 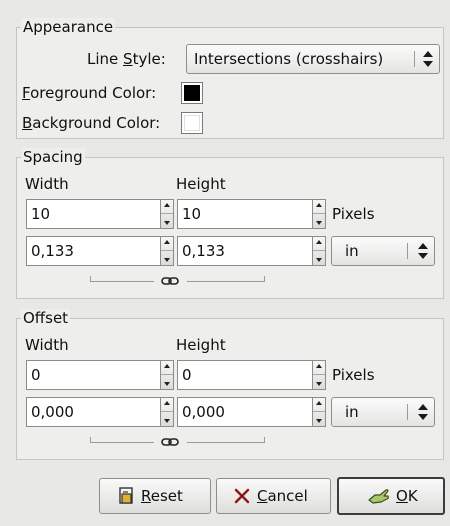 I want to click on spacing-width-label: Width, so click(x=47, y=184).